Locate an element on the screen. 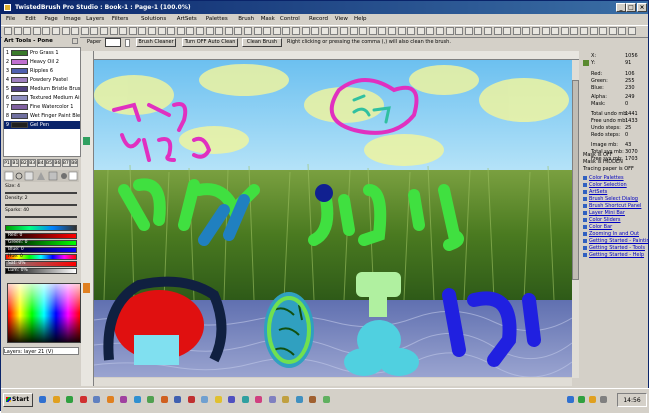 The height and width of the screenshot is (413, 649). help-link: Color Sliders is located at coordinates (602, 220).